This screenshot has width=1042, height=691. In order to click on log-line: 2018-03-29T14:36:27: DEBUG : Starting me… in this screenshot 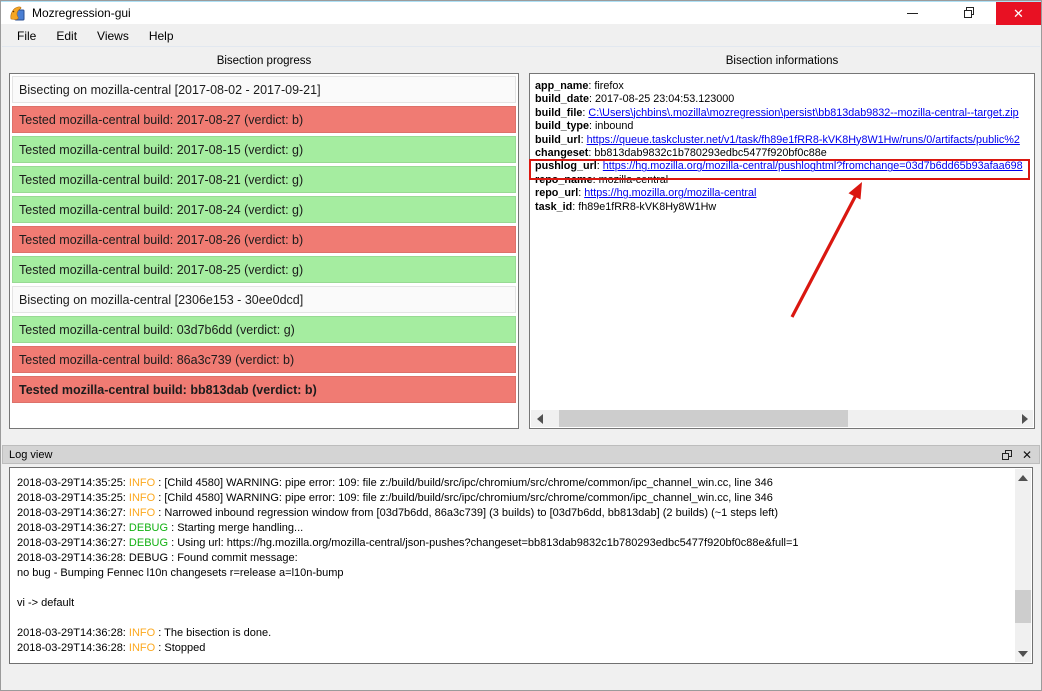, I will do `click(514, 528)`.